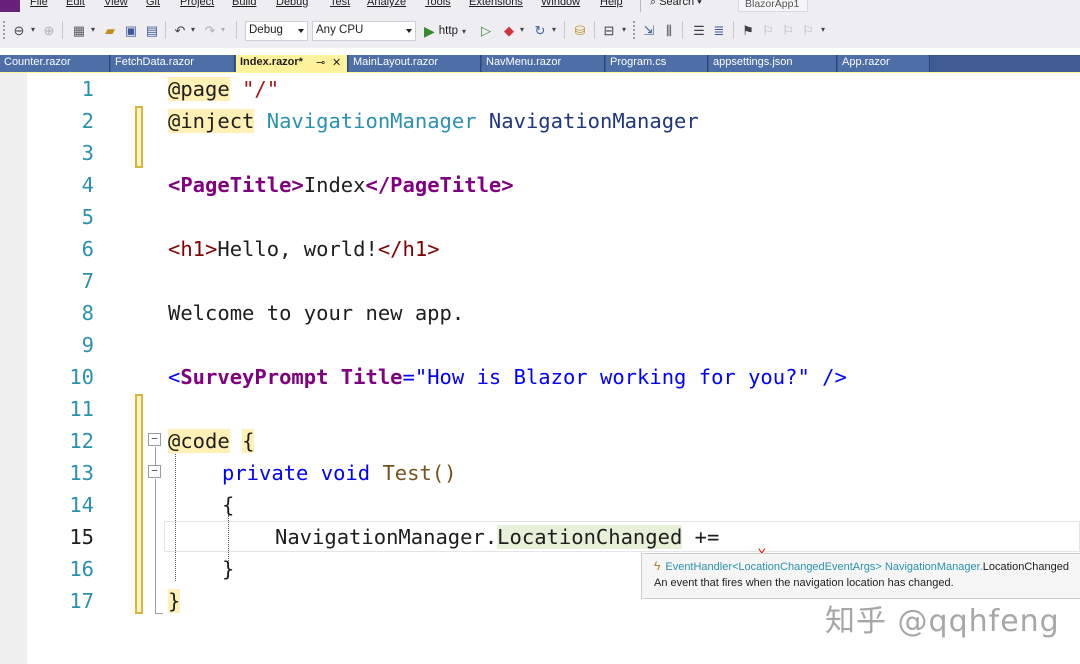  Describe the element at coordinates (223, 30) in the screenshot. I see `redo-arrow-icon: ▾` at that location.